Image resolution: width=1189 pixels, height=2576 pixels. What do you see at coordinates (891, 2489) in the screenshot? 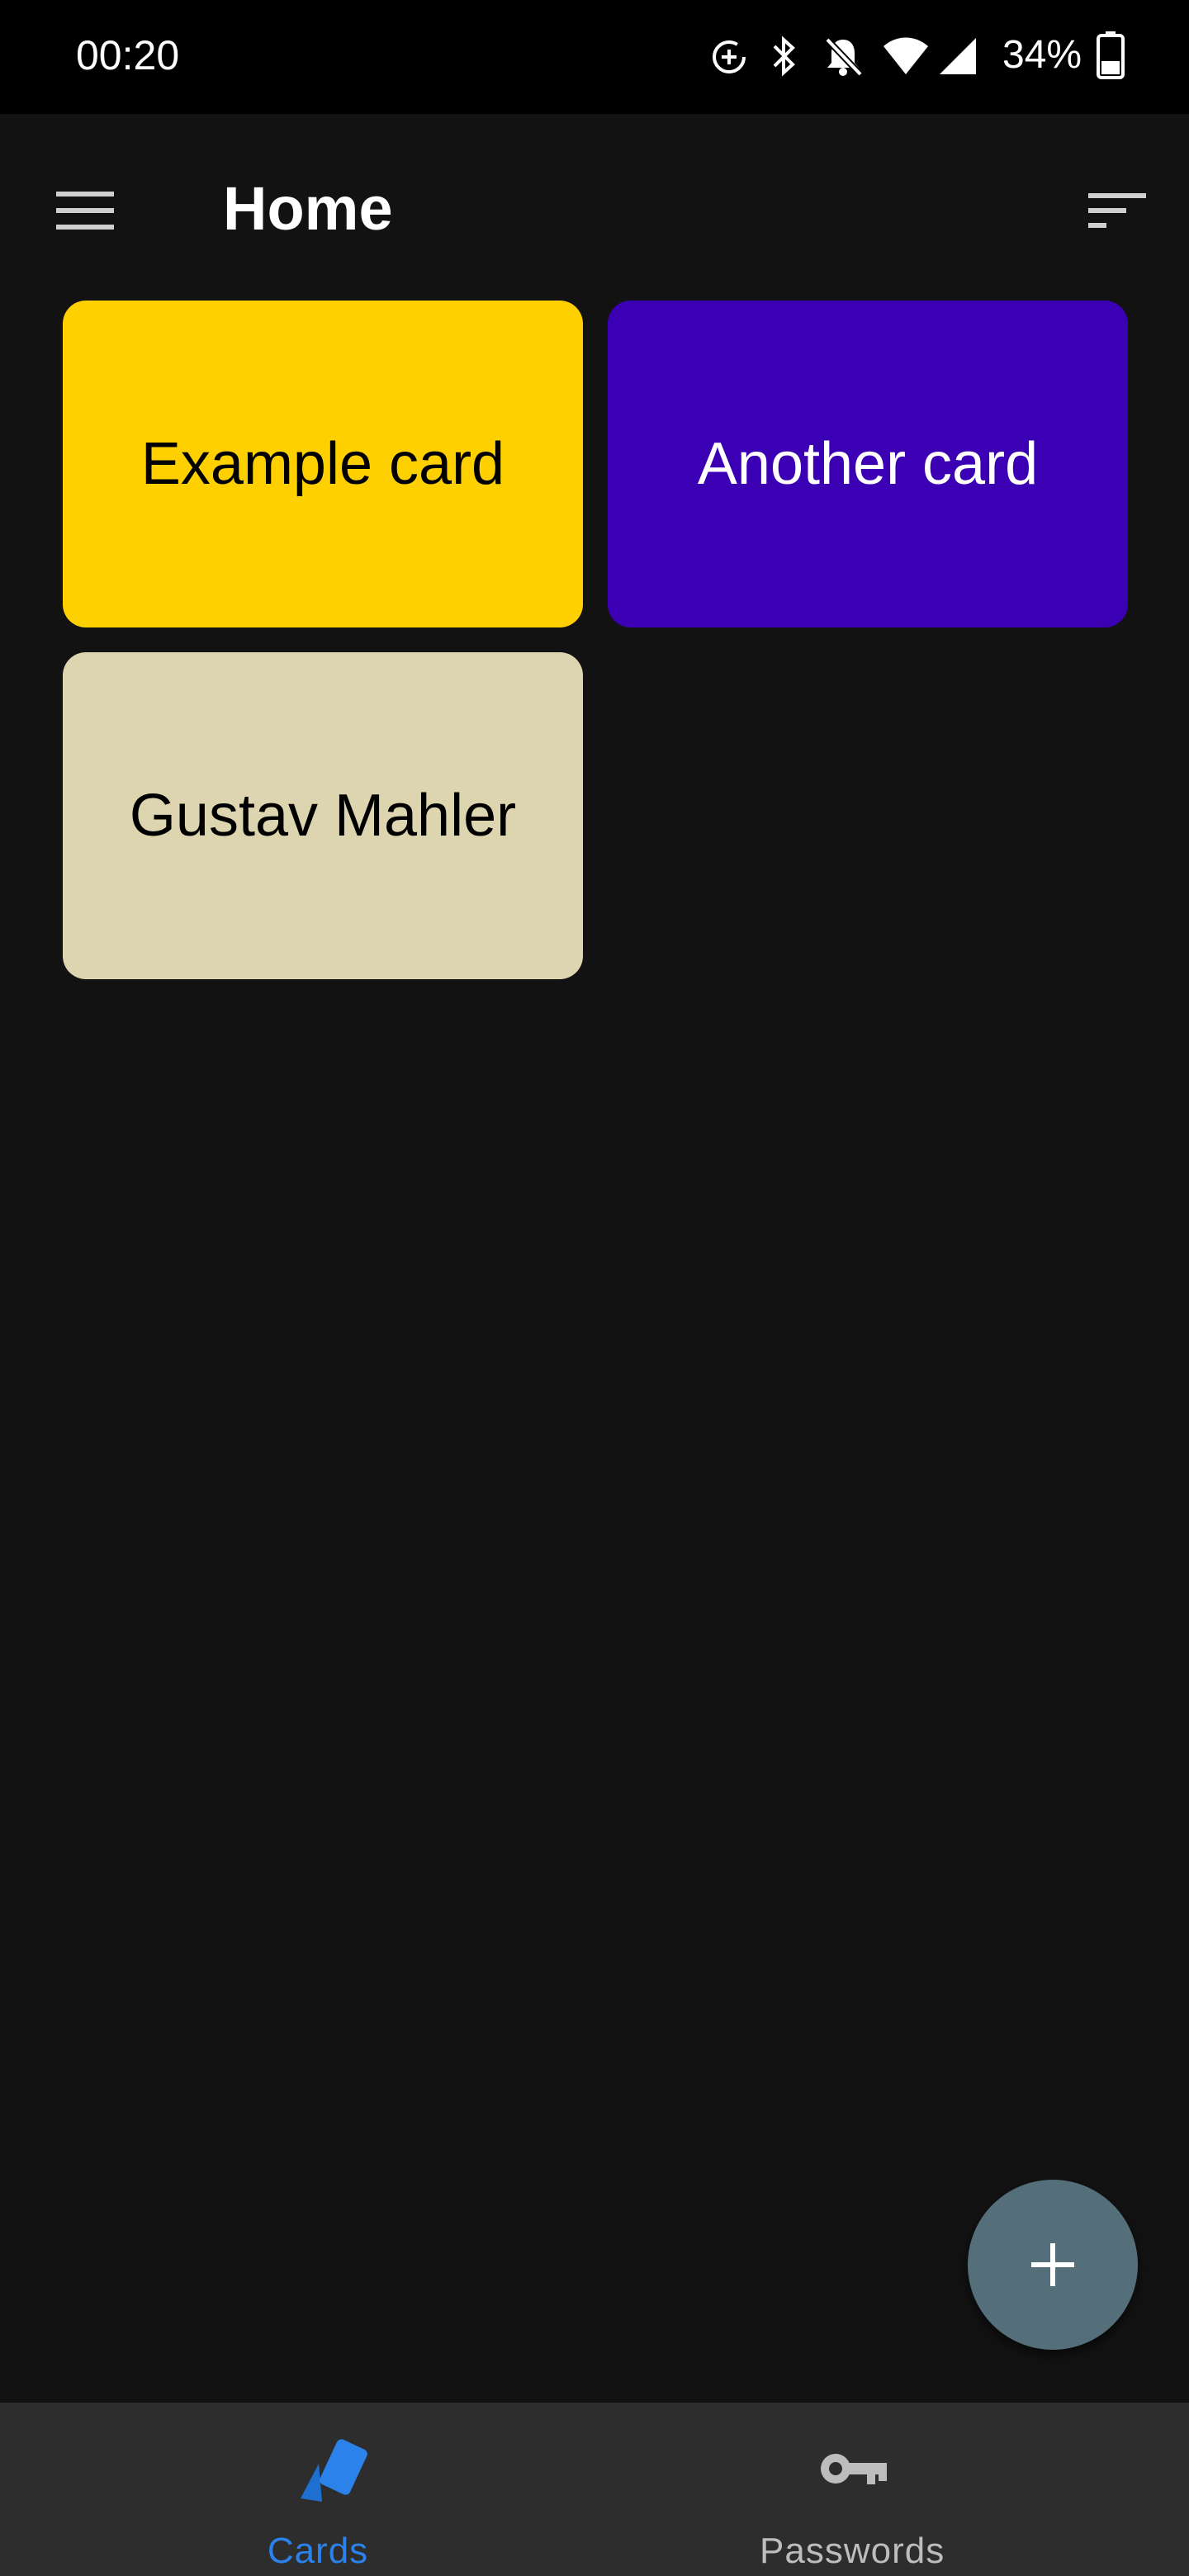
I see `nav-item-passwords: Passwords` at bounding box center [891, 2489].